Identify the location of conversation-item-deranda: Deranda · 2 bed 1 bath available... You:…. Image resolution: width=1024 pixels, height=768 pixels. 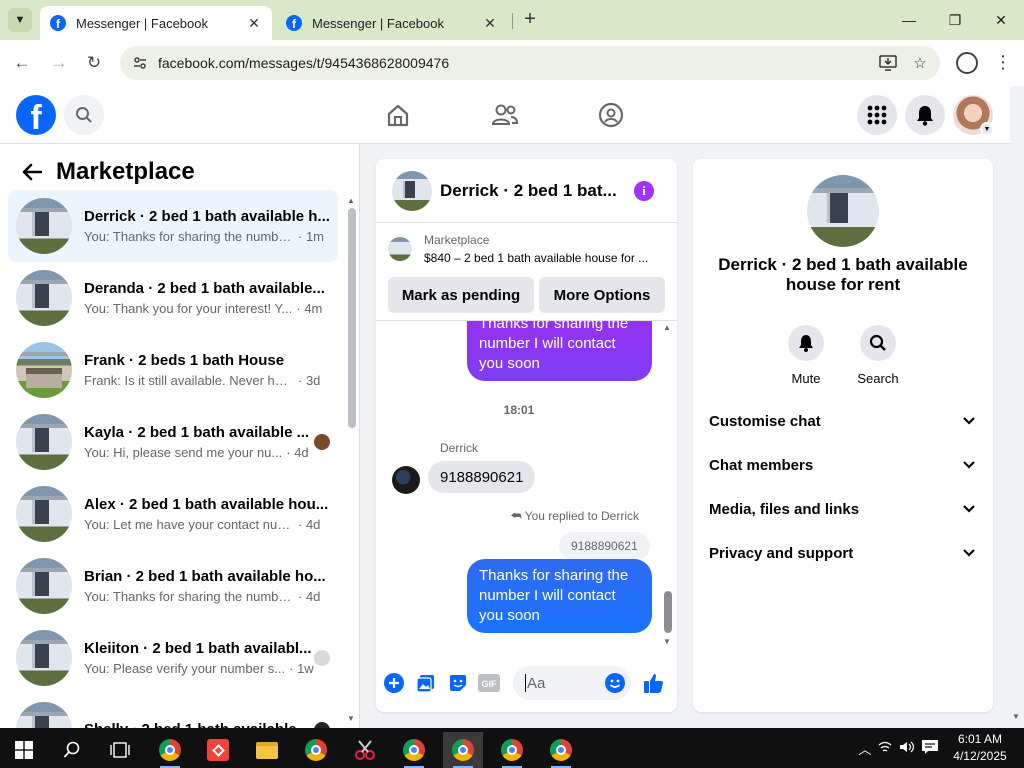
(173, 298).